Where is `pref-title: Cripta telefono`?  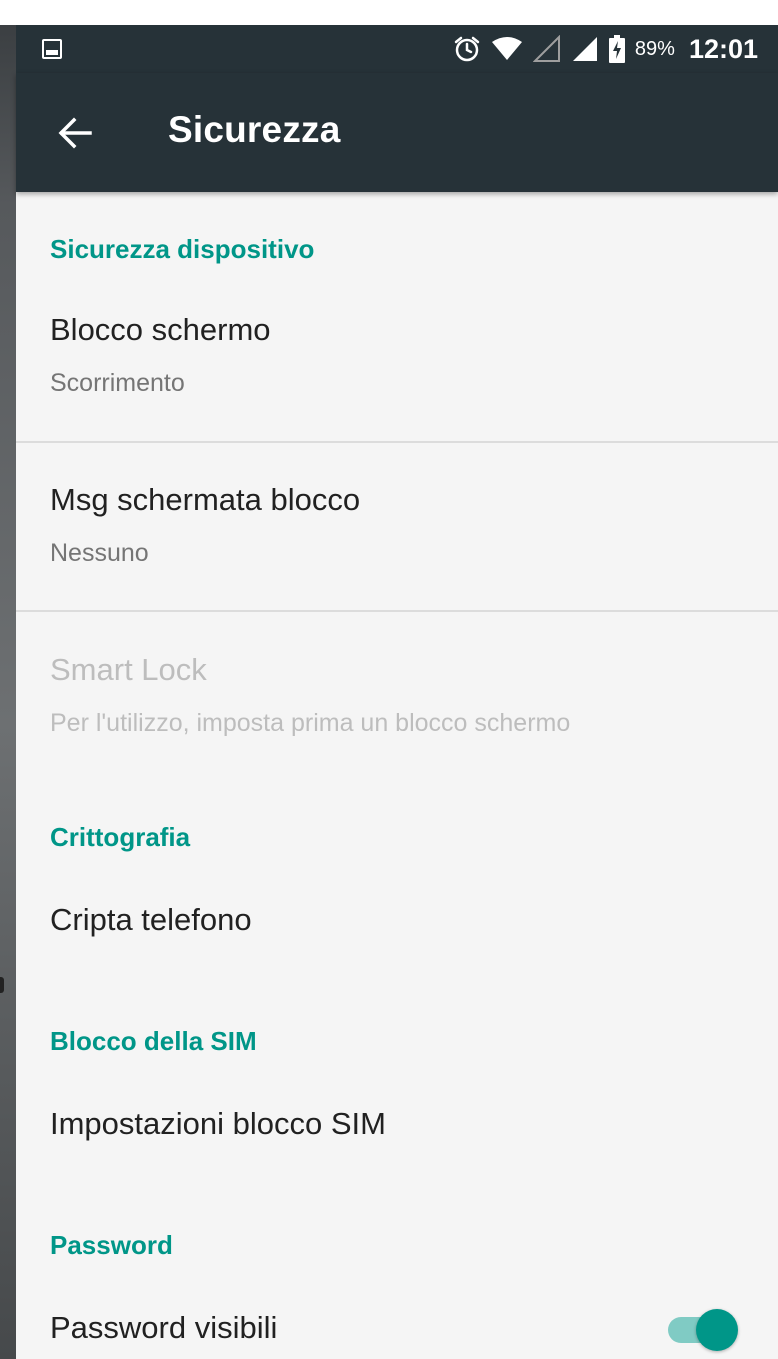
pref-title: Cripta telefono is located at coordinates (151, 919).